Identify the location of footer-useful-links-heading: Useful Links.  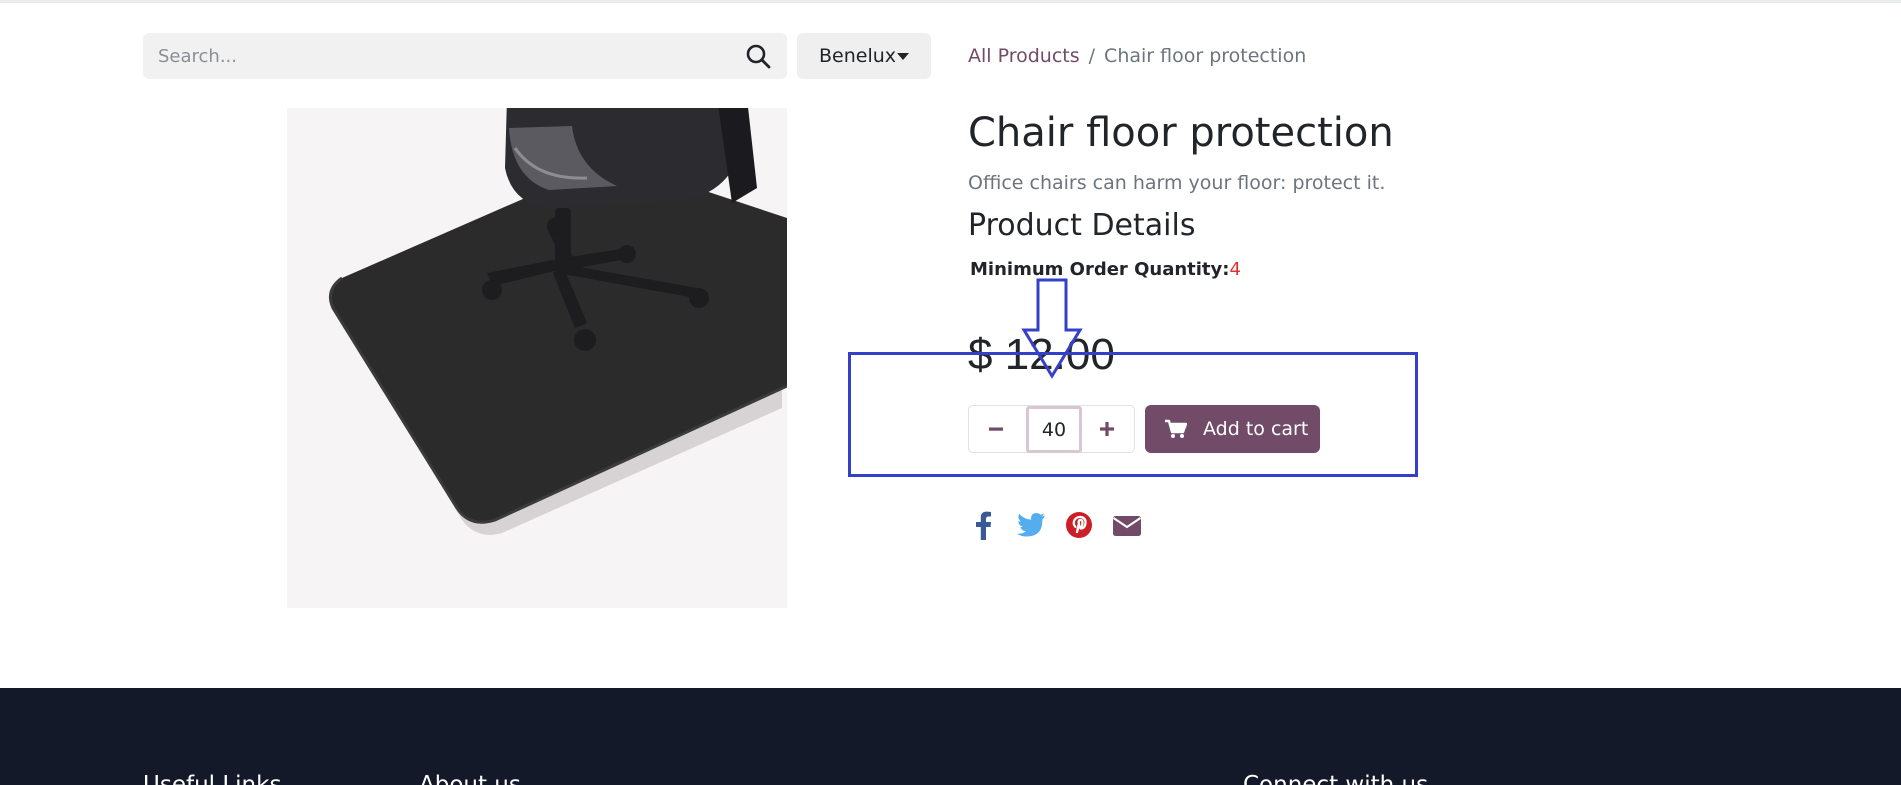
(212, 778).